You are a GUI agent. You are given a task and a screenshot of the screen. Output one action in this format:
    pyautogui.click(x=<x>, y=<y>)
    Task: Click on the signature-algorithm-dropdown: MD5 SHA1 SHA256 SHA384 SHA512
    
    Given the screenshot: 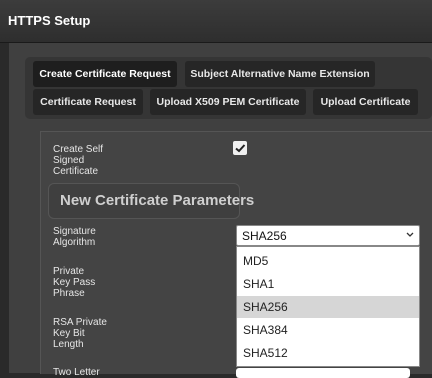 What is the action you would take?
    pyautogui.click(x=328, y=306)
    